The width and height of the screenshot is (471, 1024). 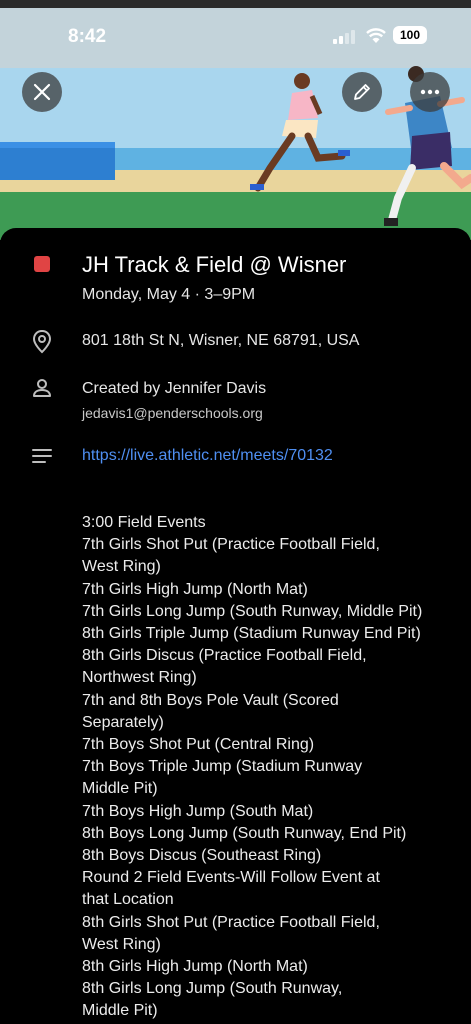 I want to click on close-icon, so click(x=42, y=92).